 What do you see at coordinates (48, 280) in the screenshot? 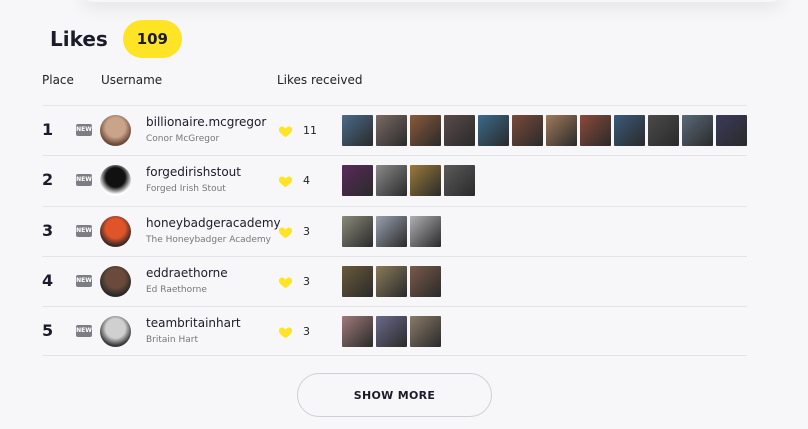
I see `row-place: 4` at bounding box center [48, 280].